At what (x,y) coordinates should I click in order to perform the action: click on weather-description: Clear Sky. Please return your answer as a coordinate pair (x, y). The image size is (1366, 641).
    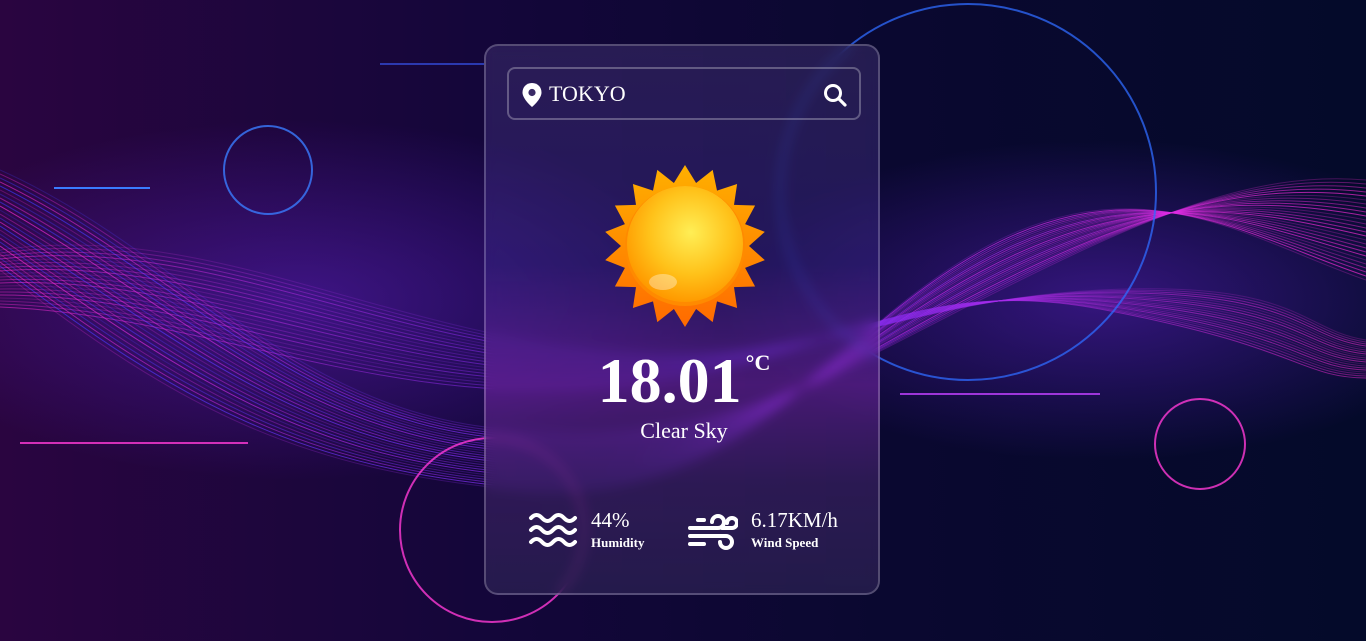
    Looking at the image, I should click on (684, 430).